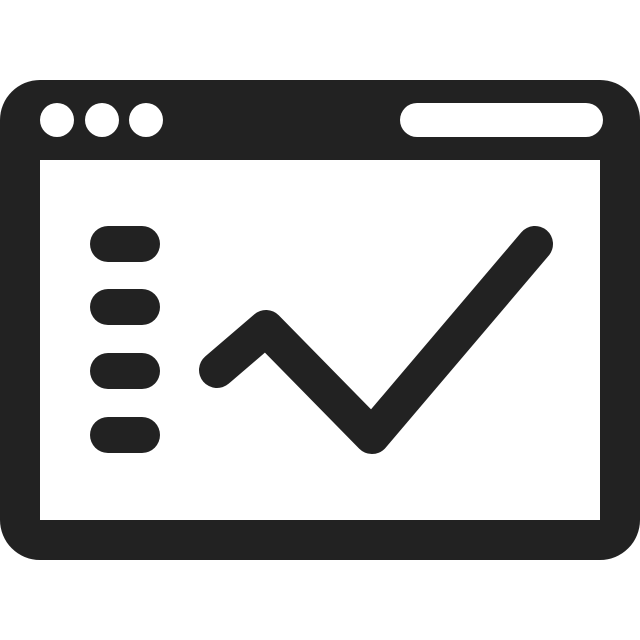 The height and width of the screenshot is (640, 640). What do you see at coordinates (102, 120) in the screenshot?
I see `window-dot-minimize-icon` at bounding box center [102, 120].